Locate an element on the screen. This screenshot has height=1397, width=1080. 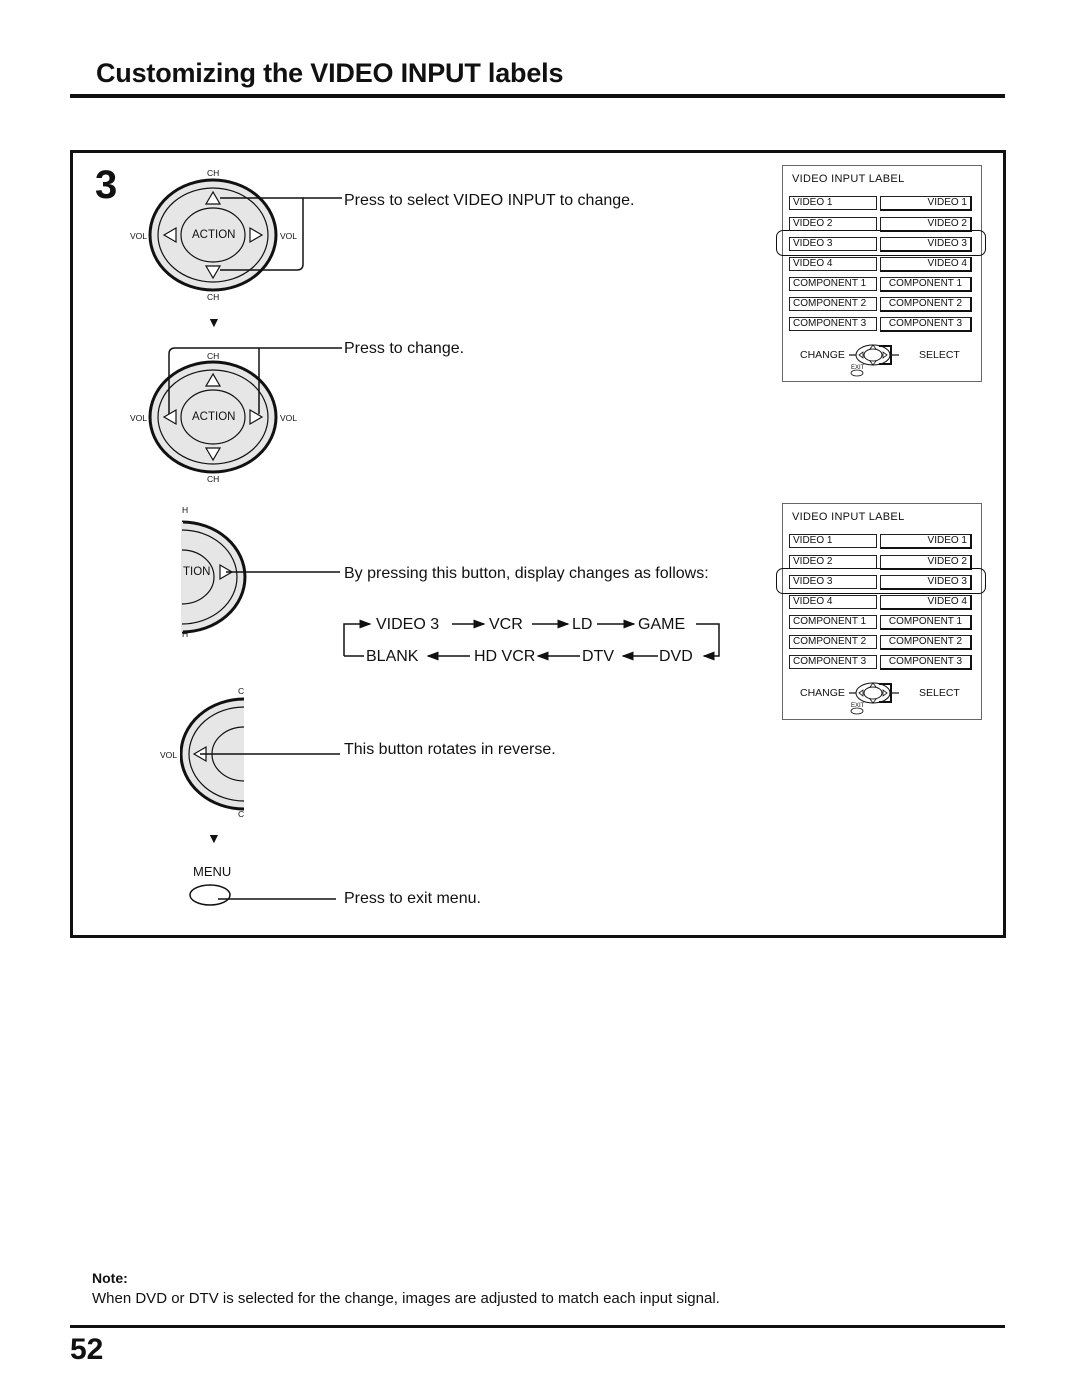
title-divider is located at coordinates (537, 96).